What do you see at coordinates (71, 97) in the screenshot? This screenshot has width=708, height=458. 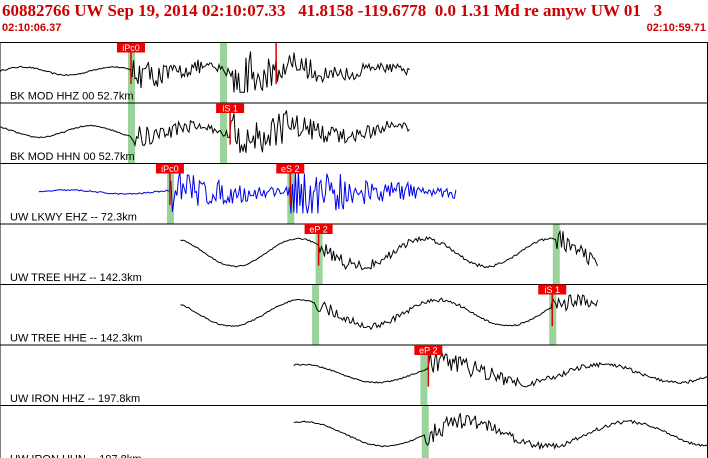 I see `channel-label: BK MOD HHZ 00 52.7km` at bounding box center [71, 97].